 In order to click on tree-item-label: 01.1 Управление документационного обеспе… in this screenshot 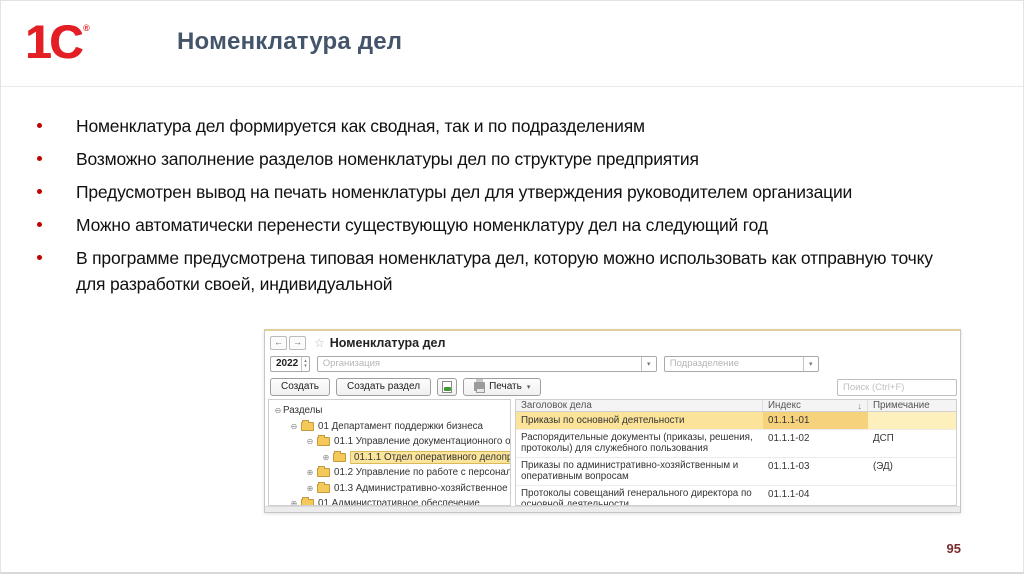, I will do `click(422, 442)`.